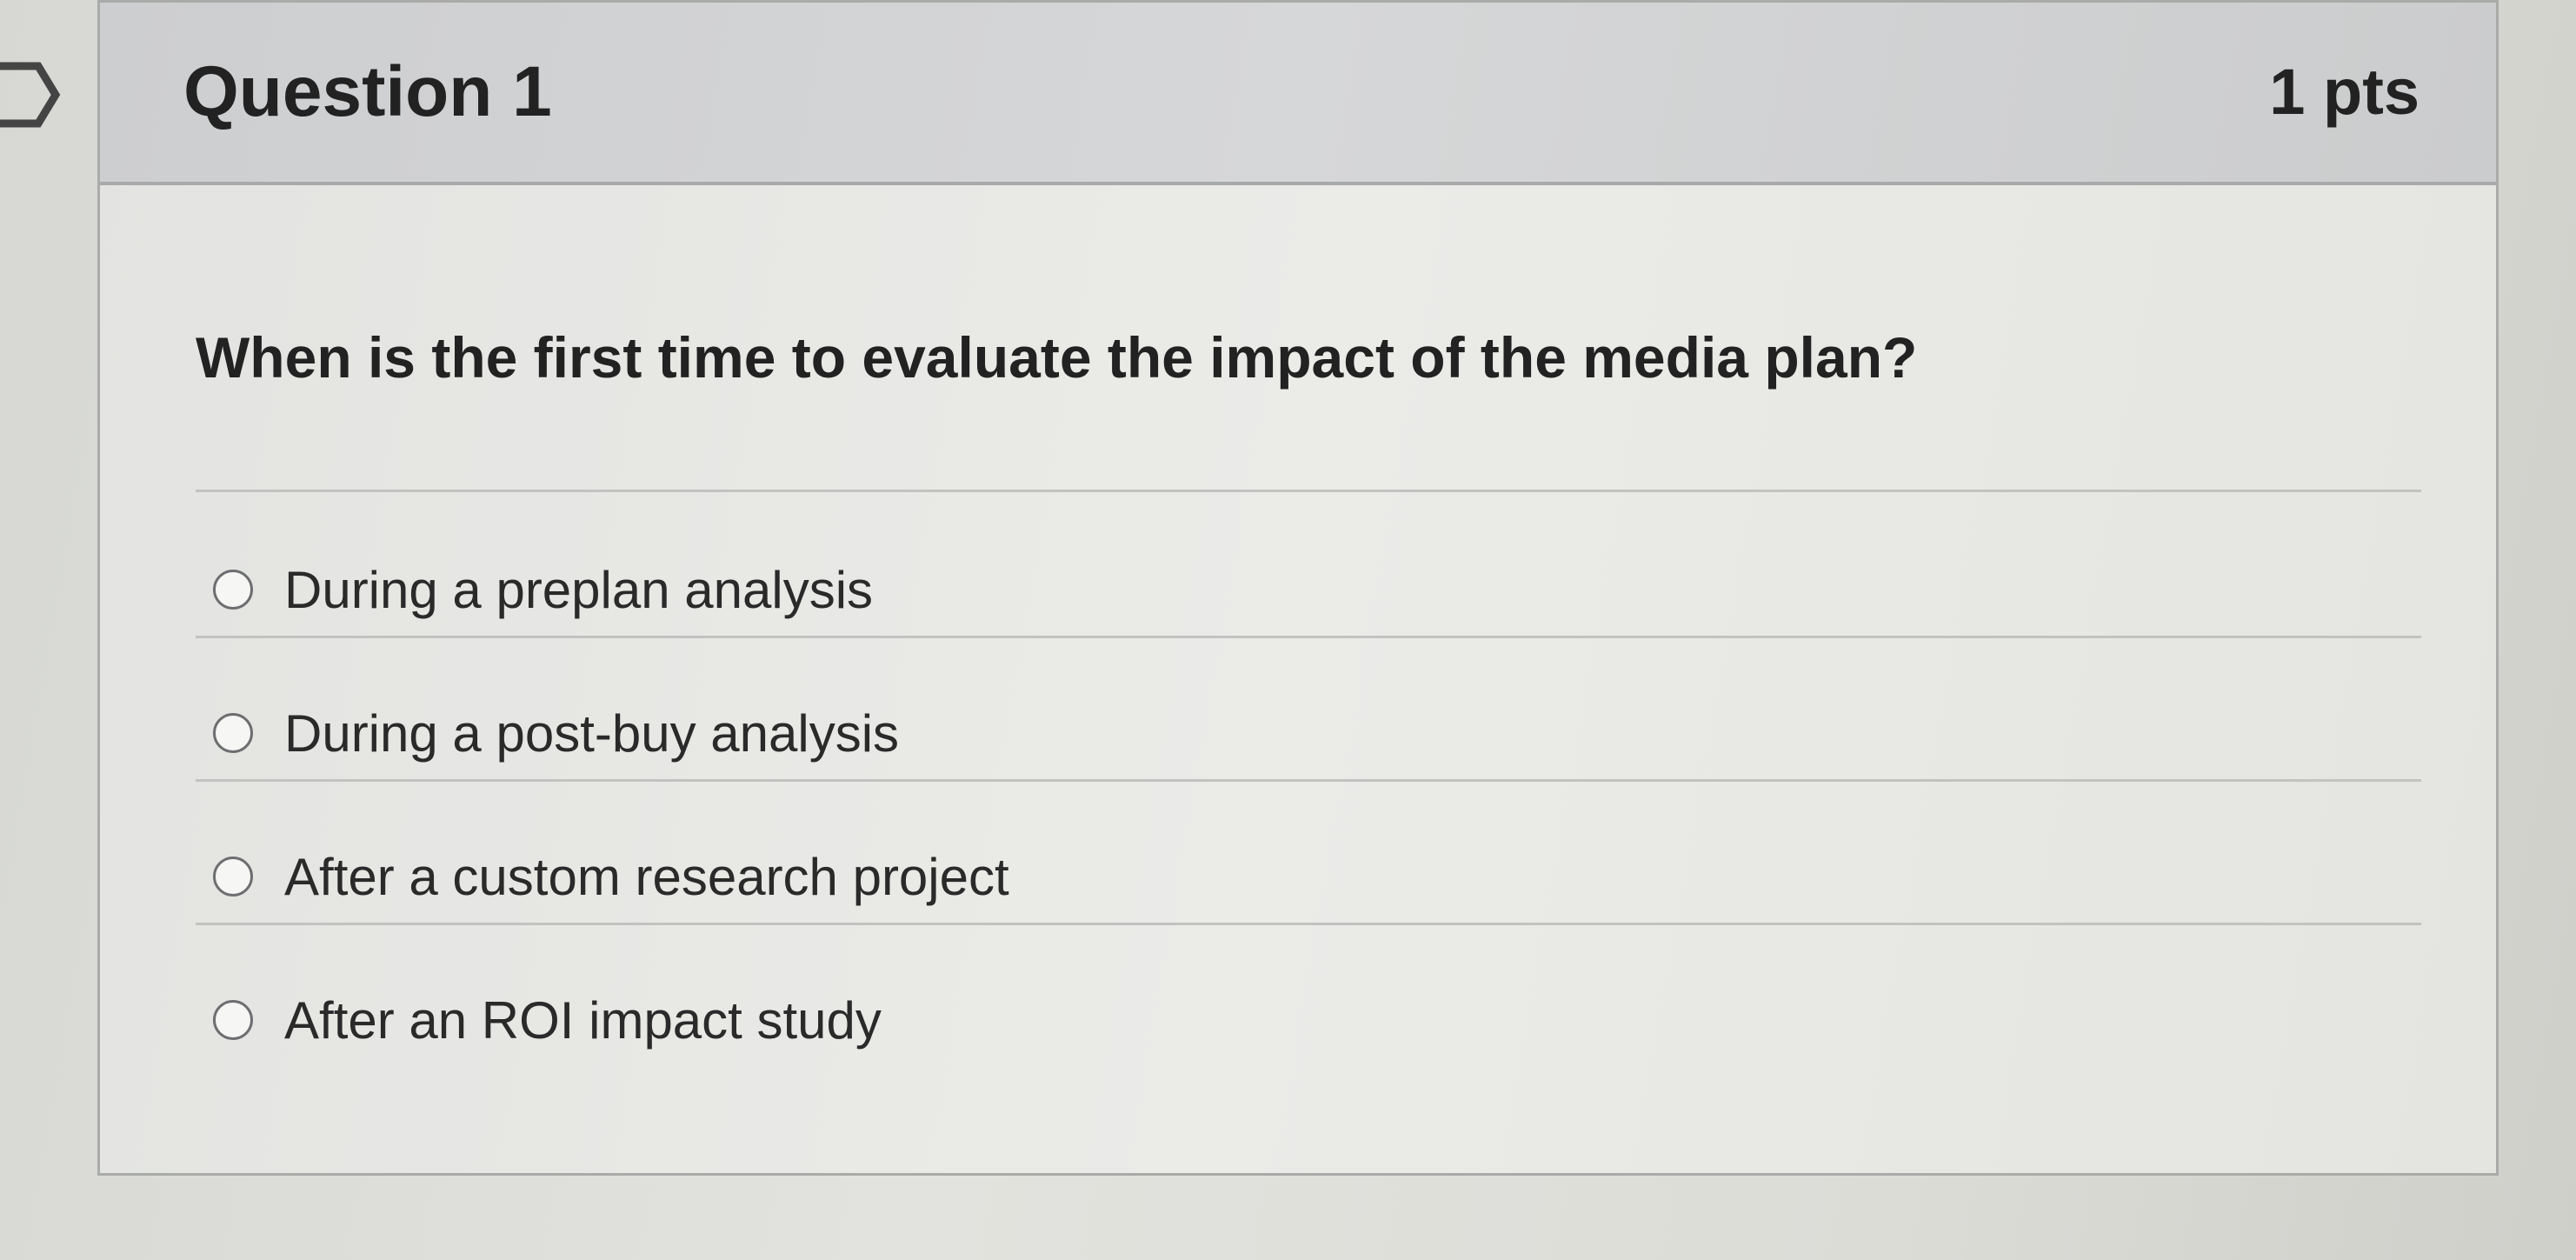 This screenshot has height=1260, width=2576. I want to click on question-points: 1 pts, so click(2344, 92).